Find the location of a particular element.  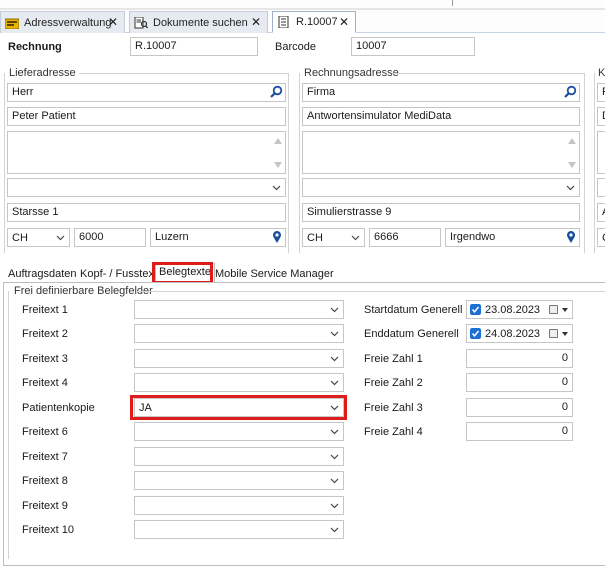

rechnungsadresse-dropdown is located at coordinates (441, 187).